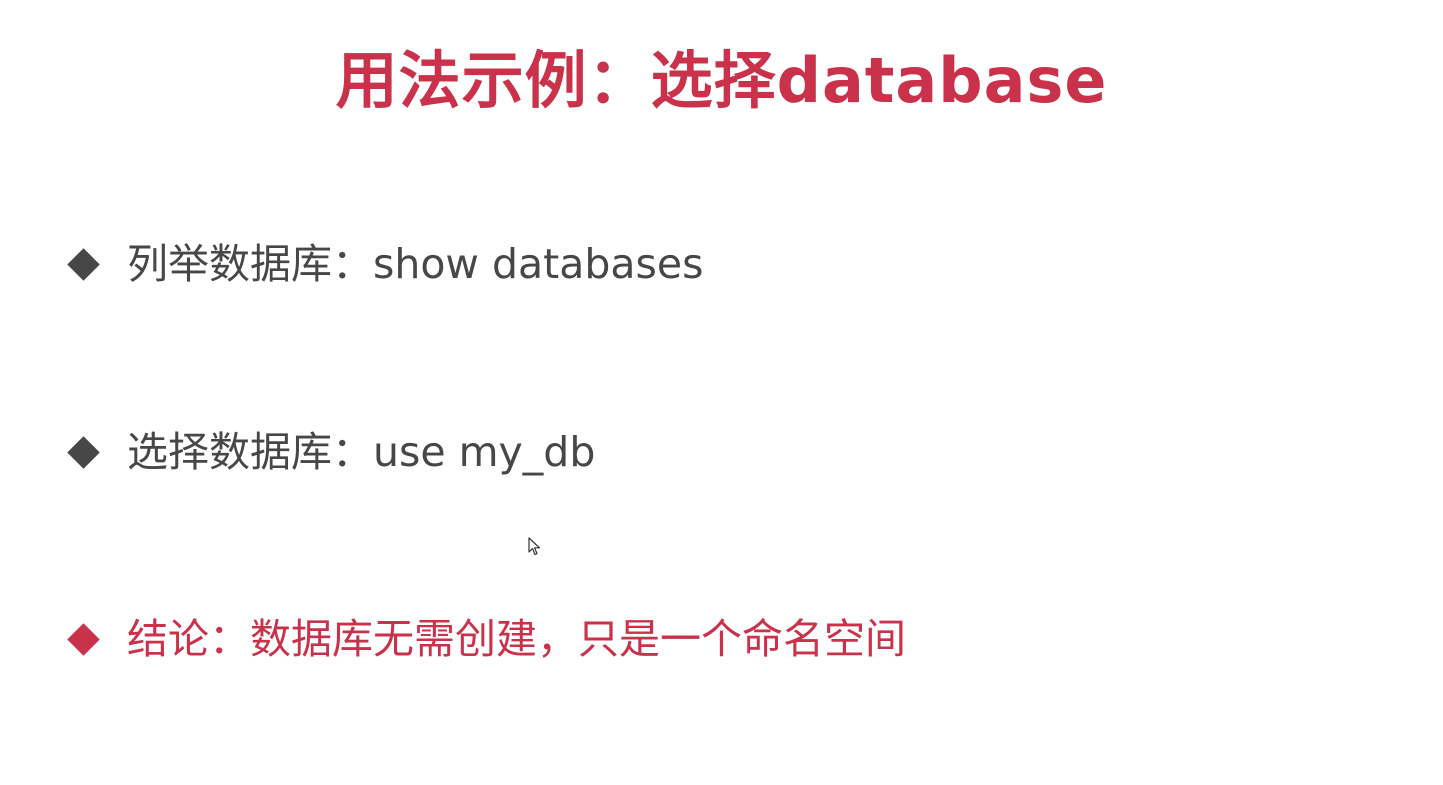  What do you see at coordinates (415, 264) in the screenshot?
I see `bullet-text: 列举数据库：show databases` at bounding box center [415, 264].